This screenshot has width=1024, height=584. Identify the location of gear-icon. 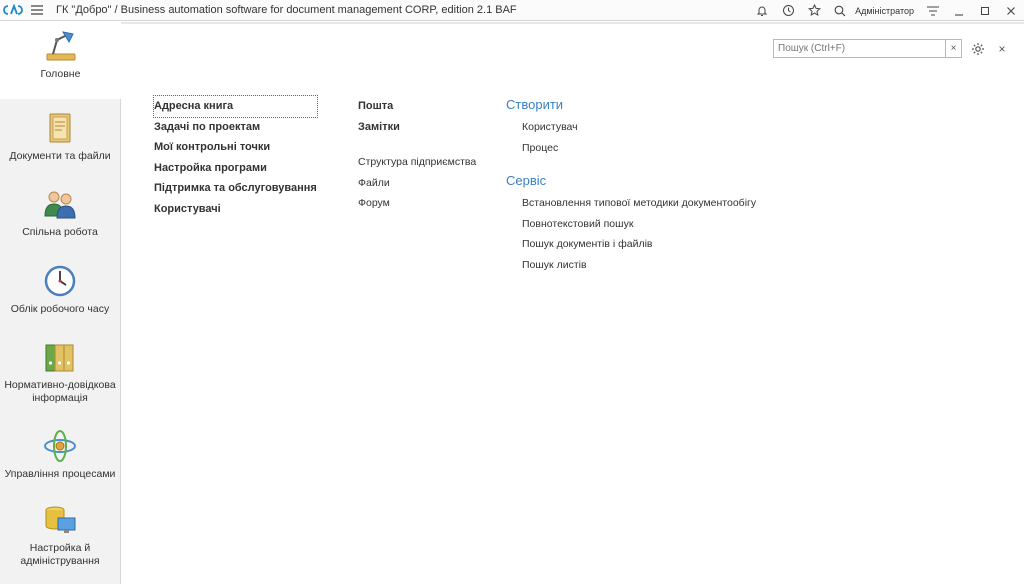
(978, 49).